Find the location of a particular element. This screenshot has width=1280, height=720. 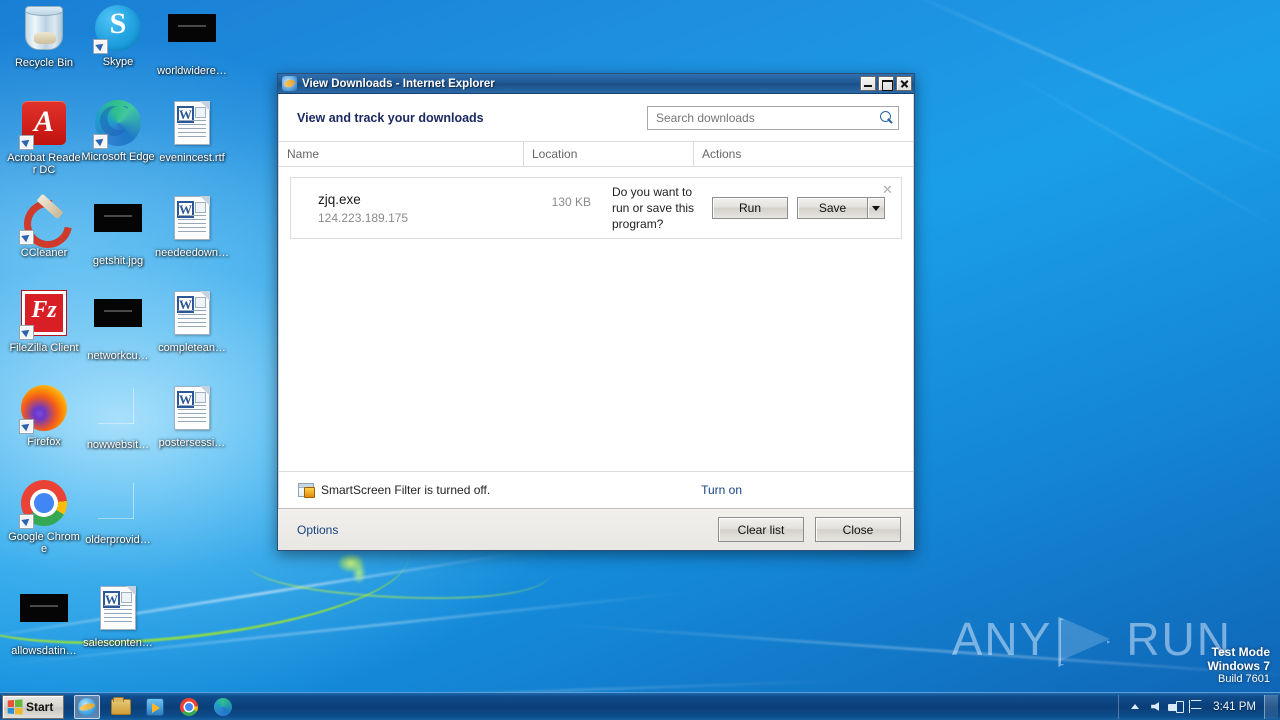

google-chrome-icon is located at coordinates (189, 707).